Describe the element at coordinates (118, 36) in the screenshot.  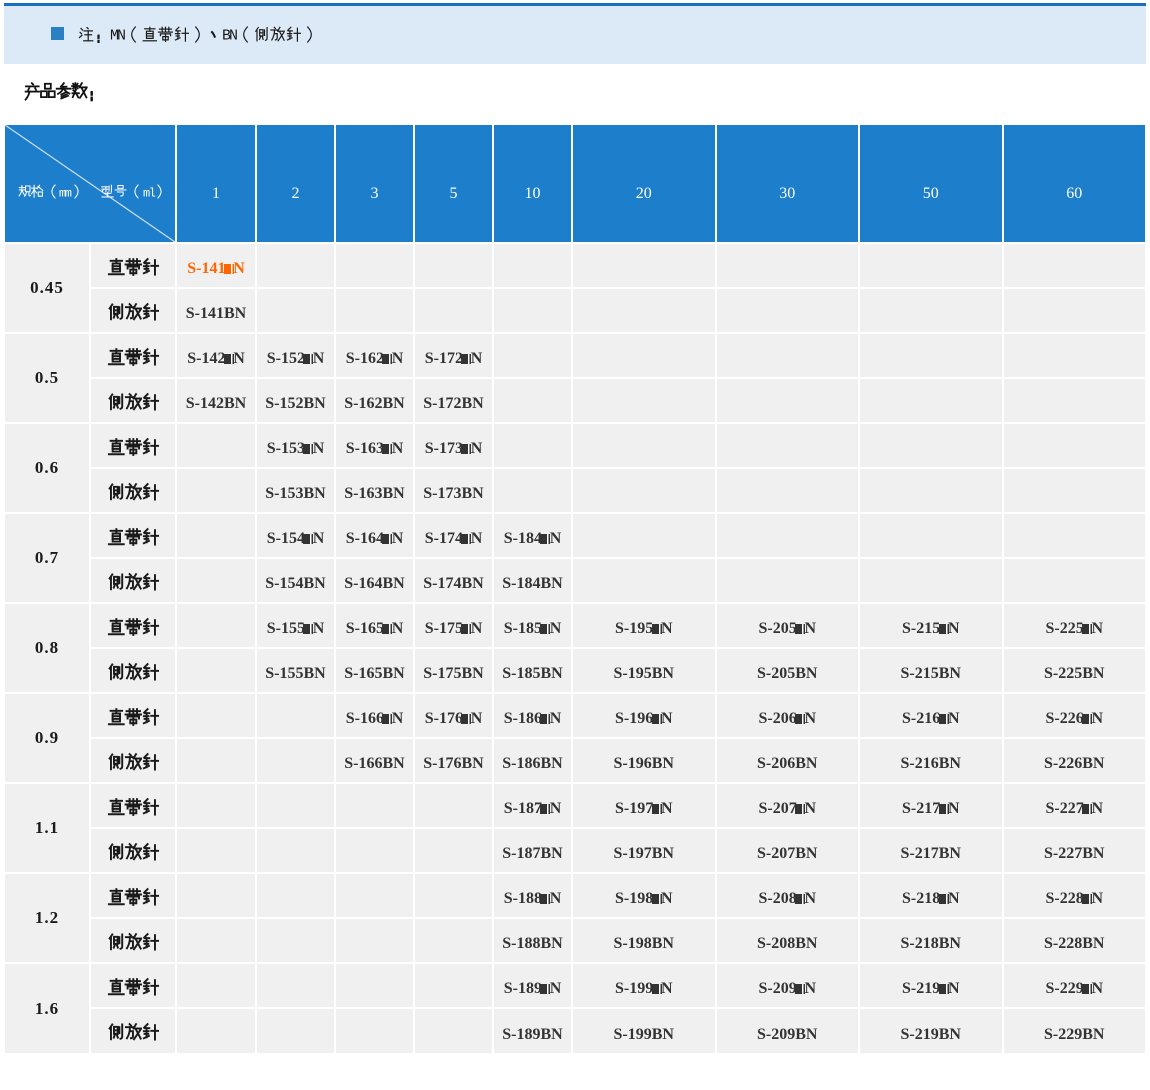
I see `svg-text: MN` at that location.